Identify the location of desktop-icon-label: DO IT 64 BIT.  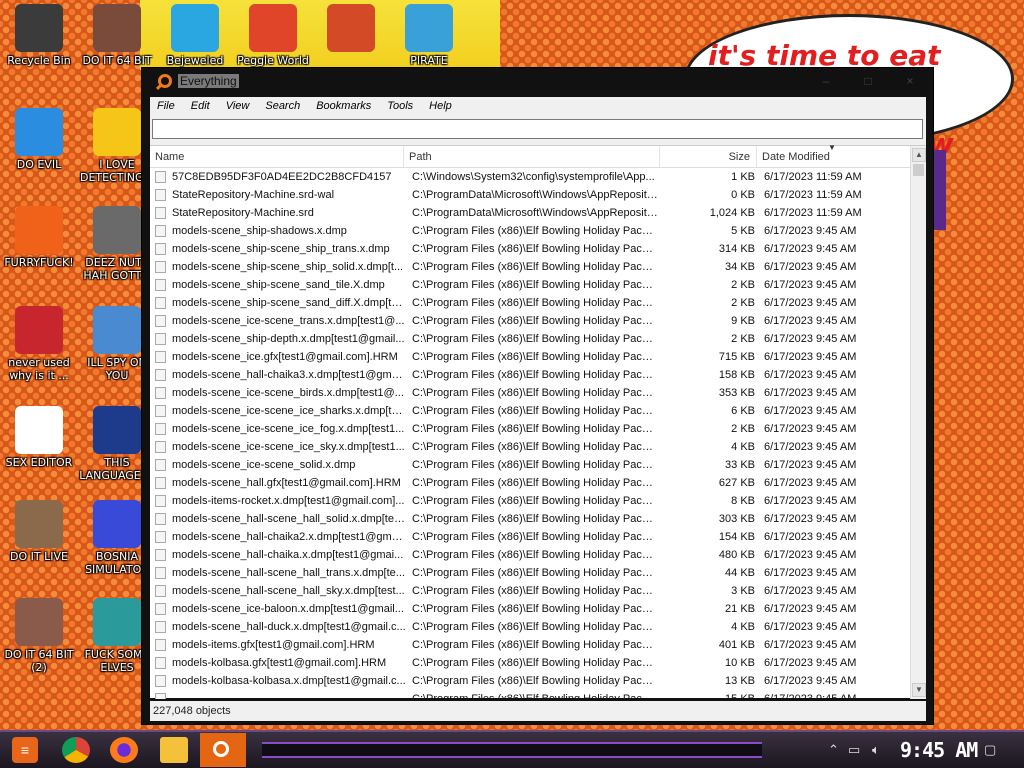
(117, 60).